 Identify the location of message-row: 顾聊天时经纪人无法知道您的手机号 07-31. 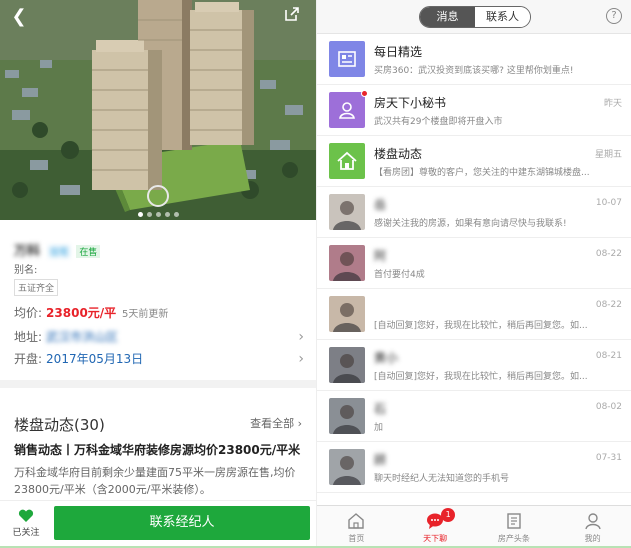
(474, 467).